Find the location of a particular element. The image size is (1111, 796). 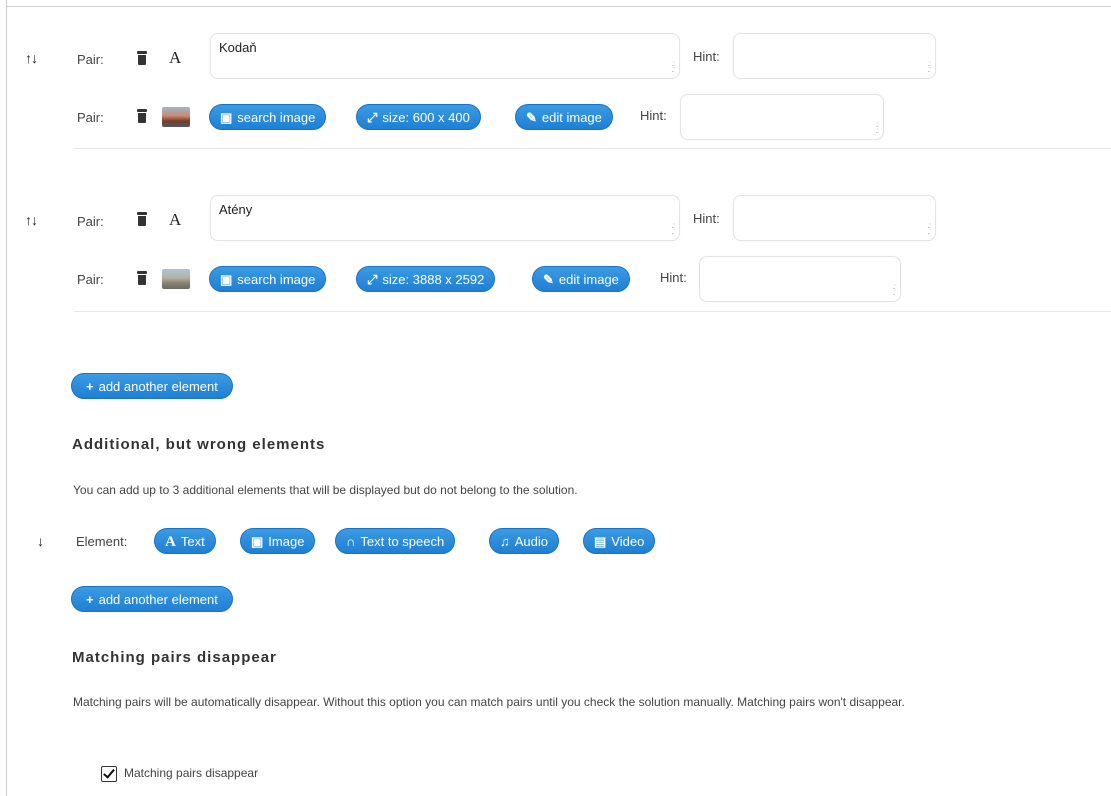

element-label: Element: is located at coordinates (102, 541).